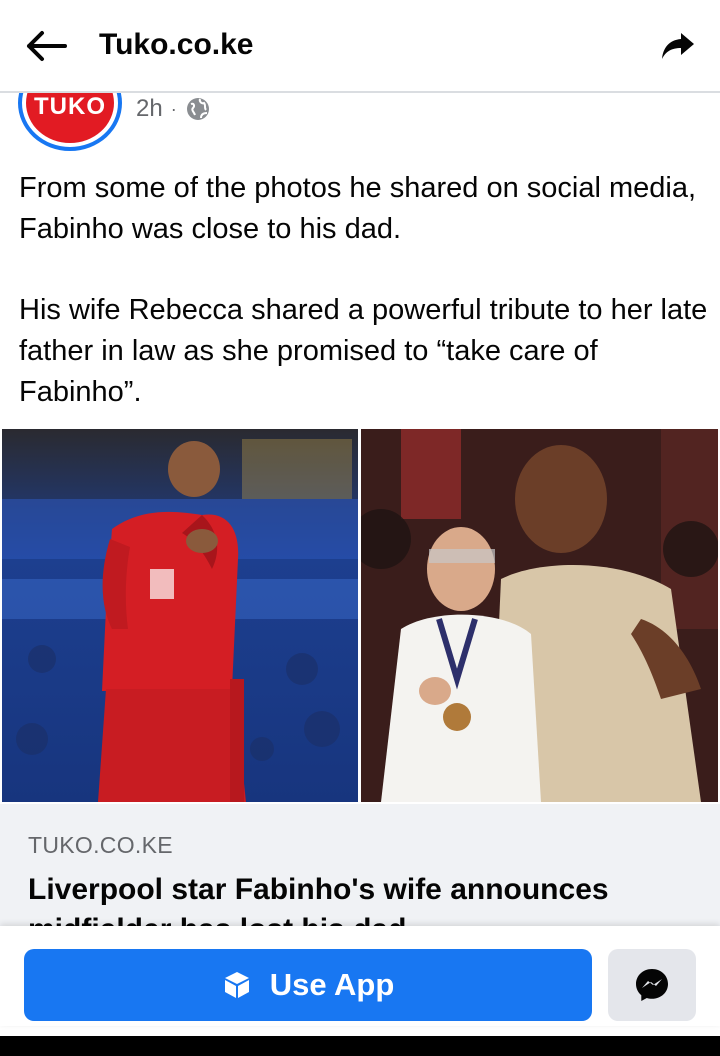 This screenshot has width=720, height=1056. I want to click on back-button, so click(46, 46).